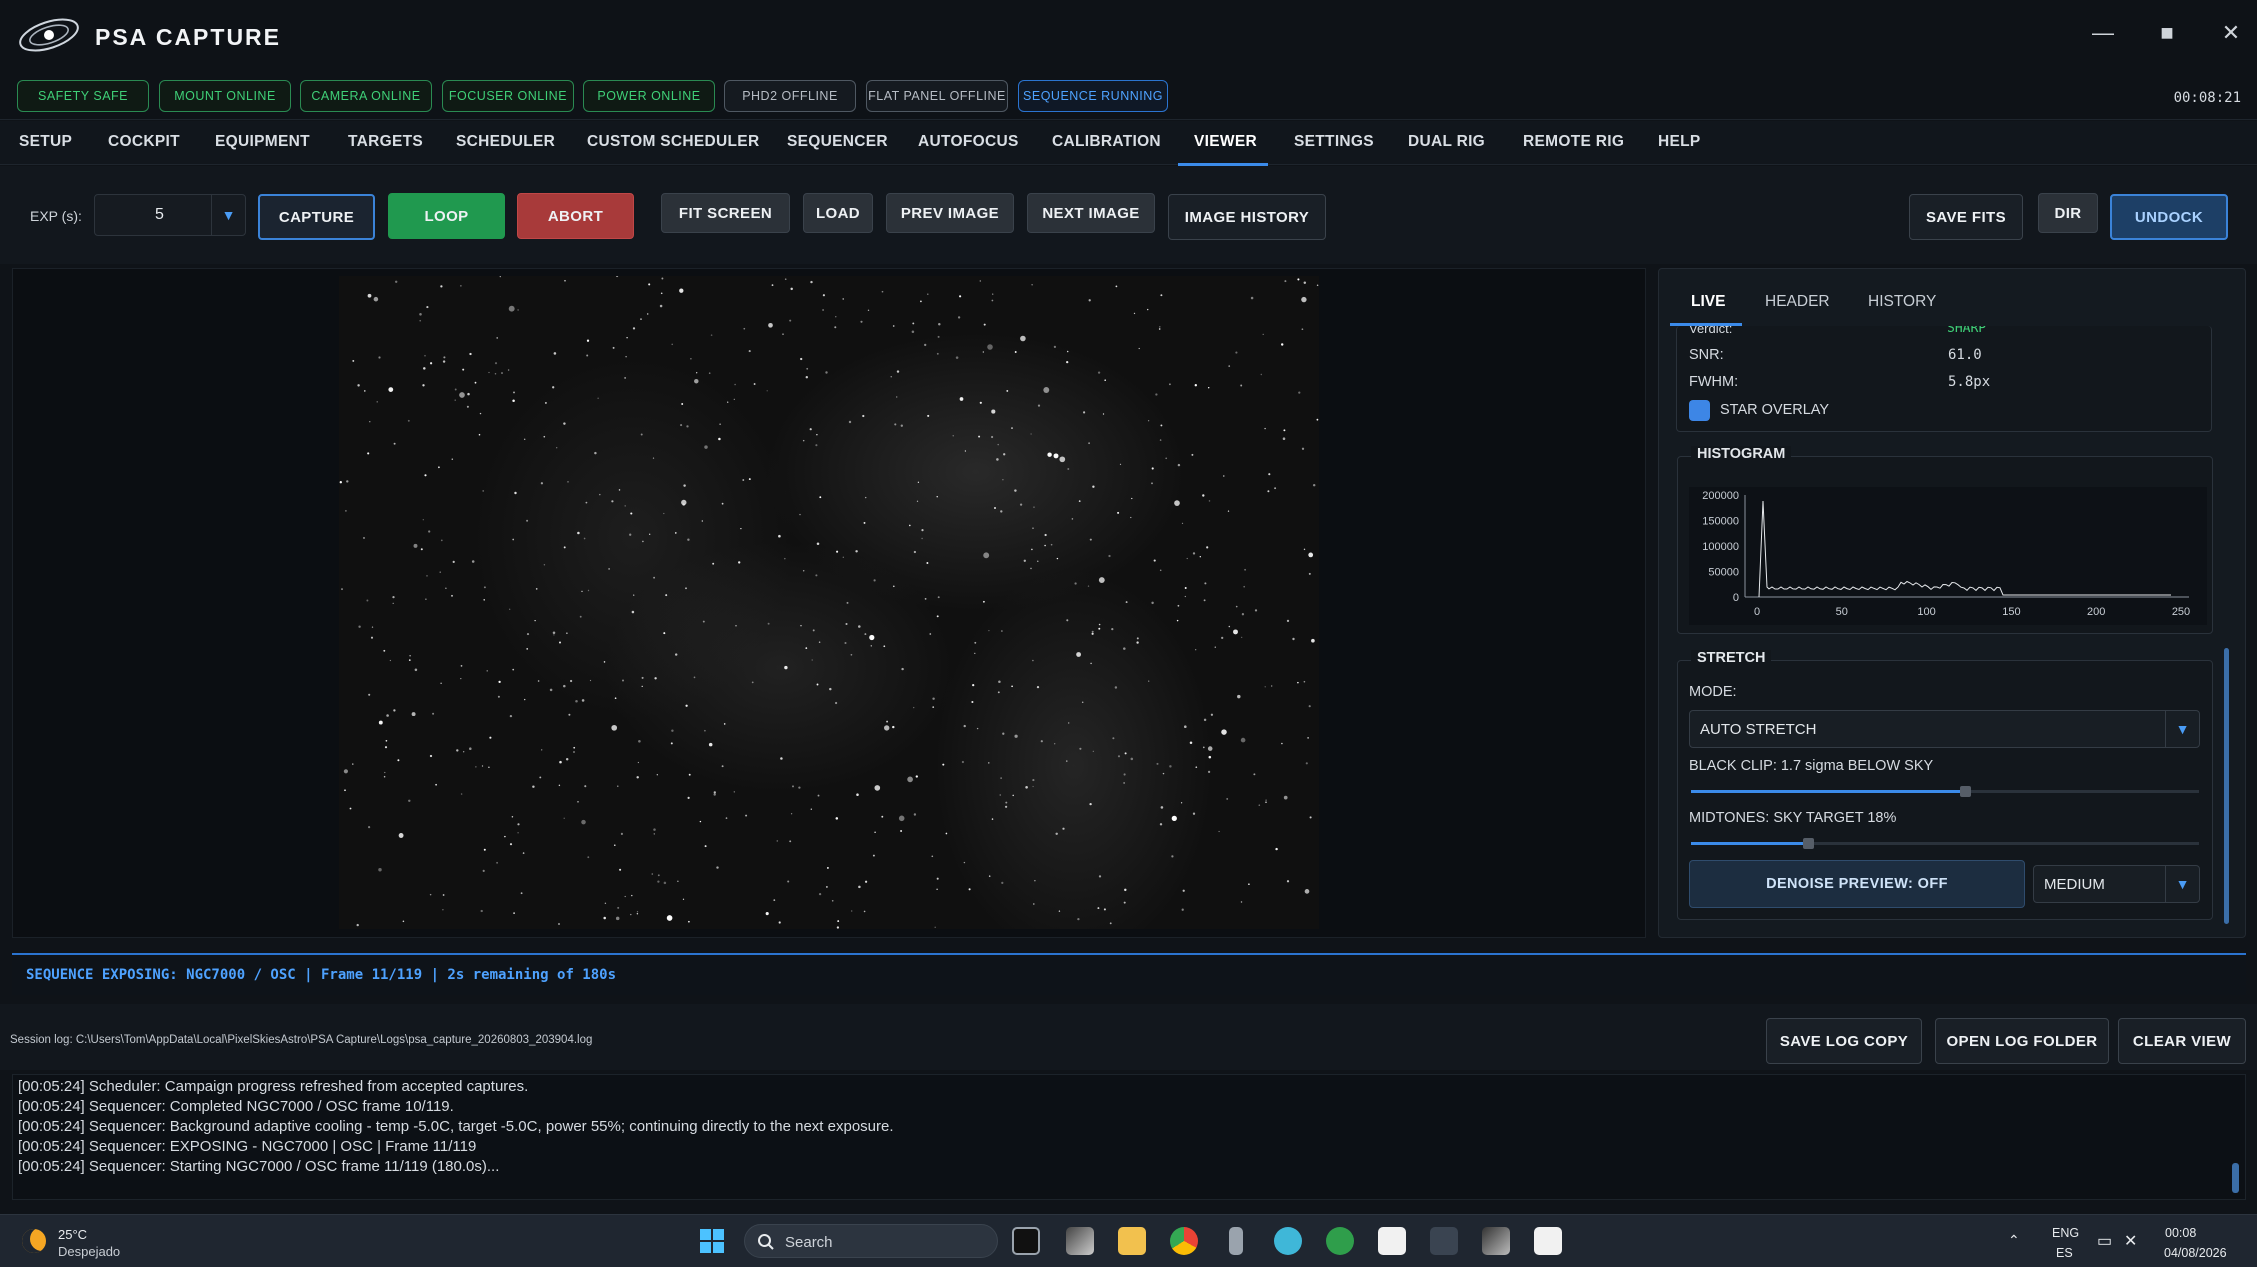  Describe the element at coordinates (2130, 1241) in the screenshot. I see `speaker-mute-icon: ✕` at that location.